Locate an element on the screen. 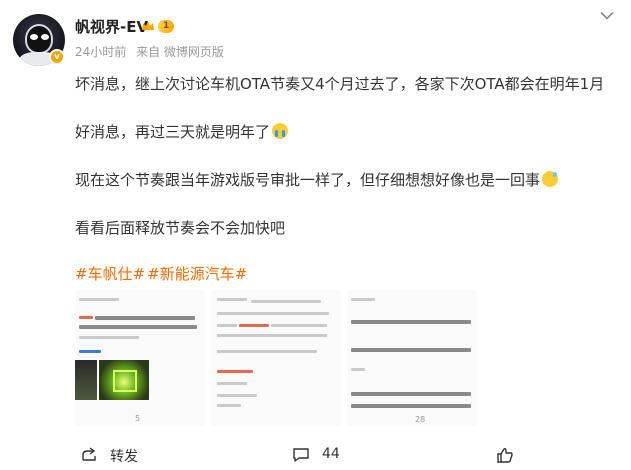 This screenshot has width=631, height=470. avatar-eye-right is located at coordinates (45, 37).